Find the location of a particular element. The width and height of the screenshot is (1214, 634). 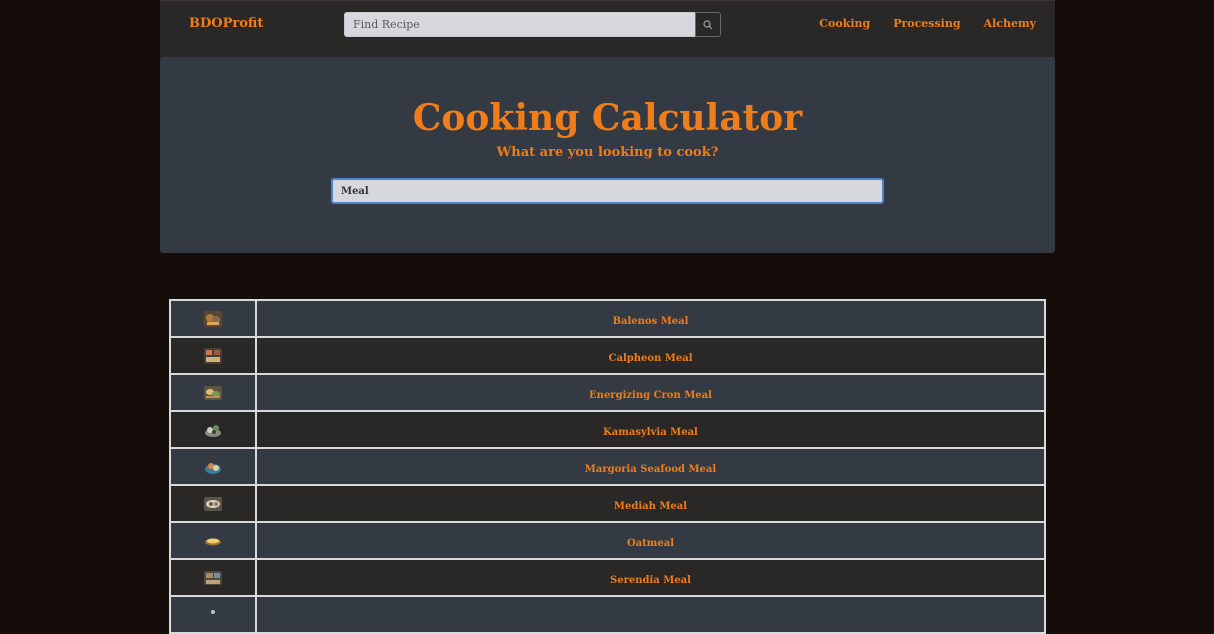

table-row: Calpheon Meal is located at coordinates (607, 355).